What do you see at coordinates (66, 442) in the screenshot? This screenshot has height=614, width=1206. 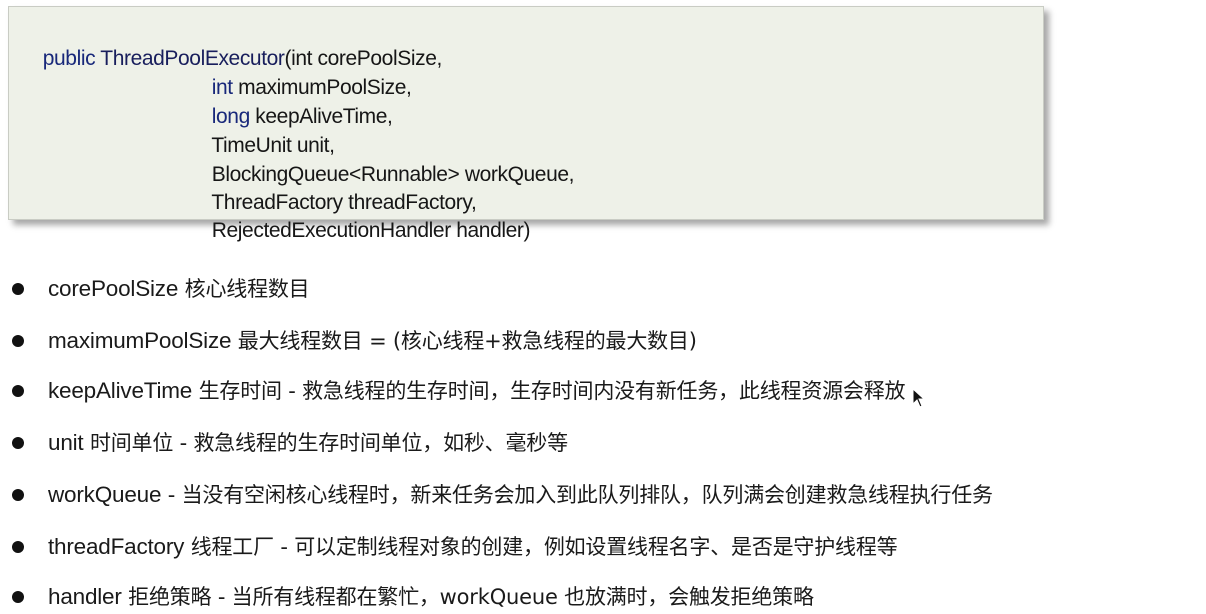 I see `param-name: unit` at bounding box center [66, 442].